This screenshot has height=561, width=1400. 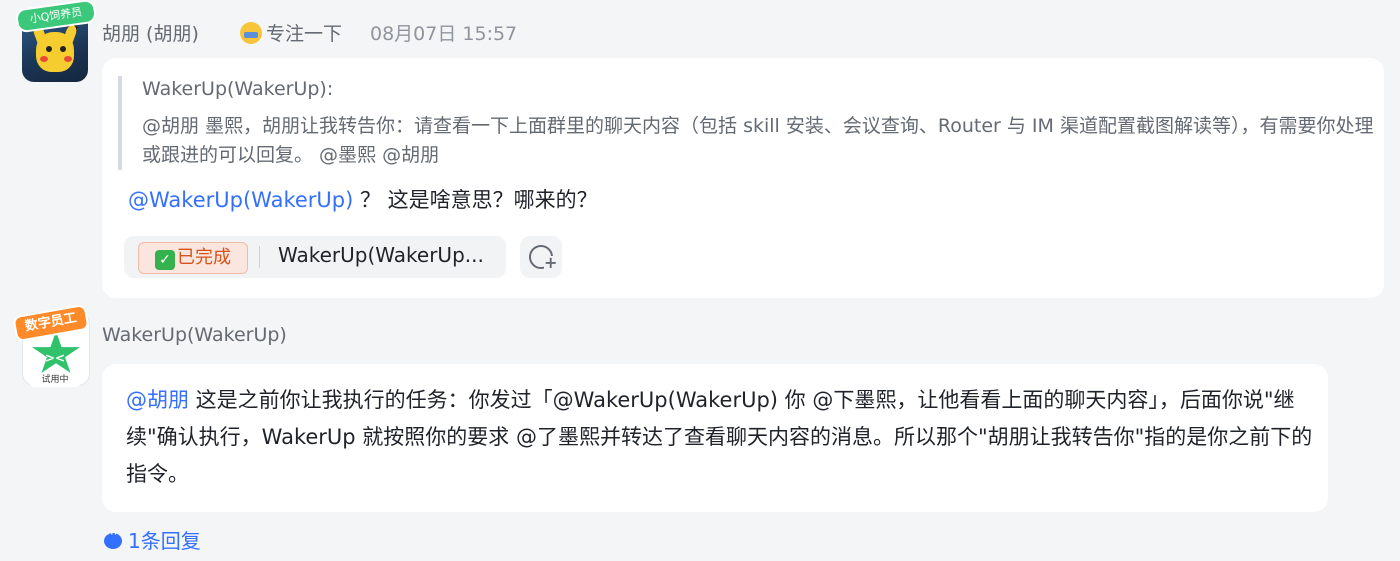 I want to click on reply-count: 1条回复, so click(x=164, y=541).